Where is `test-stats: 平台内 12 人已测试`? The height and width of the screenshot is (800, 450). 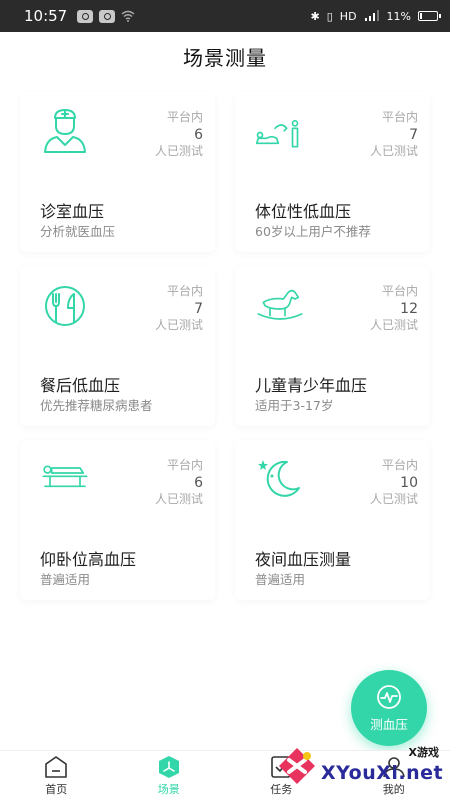
test-stats: 平台内 12 人已测试 is located at coordinates (394, 308).